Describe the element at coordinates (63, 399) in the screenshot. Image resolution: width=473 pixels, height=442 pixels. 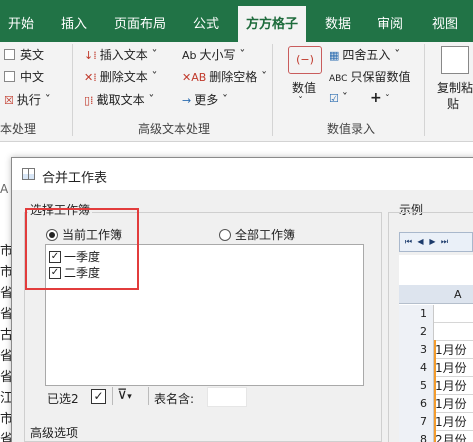
I see `selected-count: 已选2` at that location.